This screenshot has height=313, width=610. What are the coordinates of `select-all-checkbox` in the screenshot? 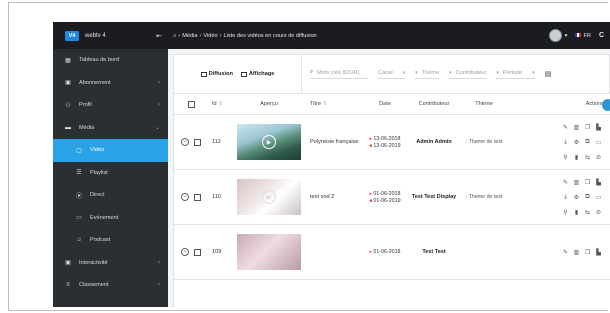 It's located at (191, 104).